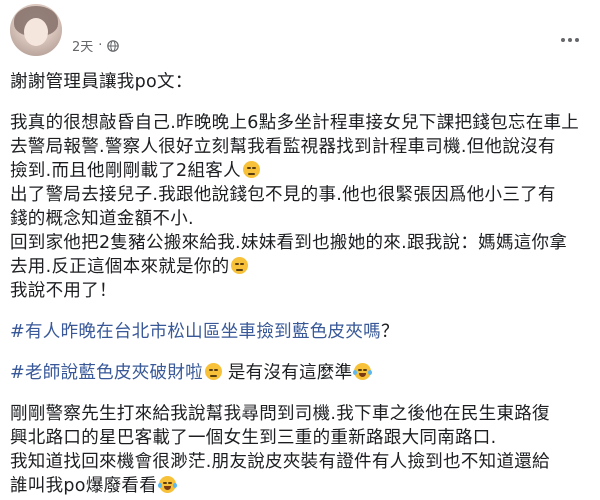 The width and height of the screenshot is (600, 500). Describe the element at coordinates (302, 373) in the screenshot. I see `post-line-hashtag-2: #老師說藍色皮夾破財啦 是有沒有這麼準` at that location.